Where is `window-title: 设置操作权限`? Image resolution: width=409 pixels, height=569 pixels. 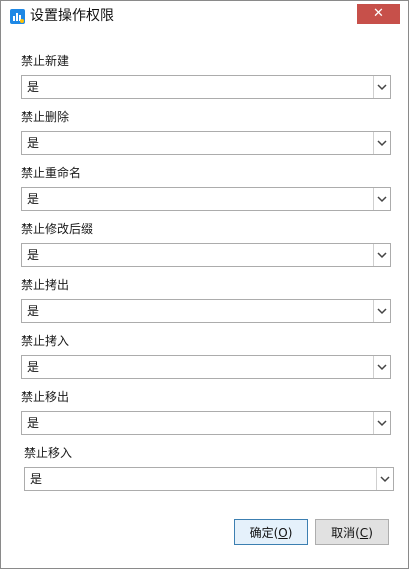 window-title: 设置操作权限 is located at coordinates (72, 16).